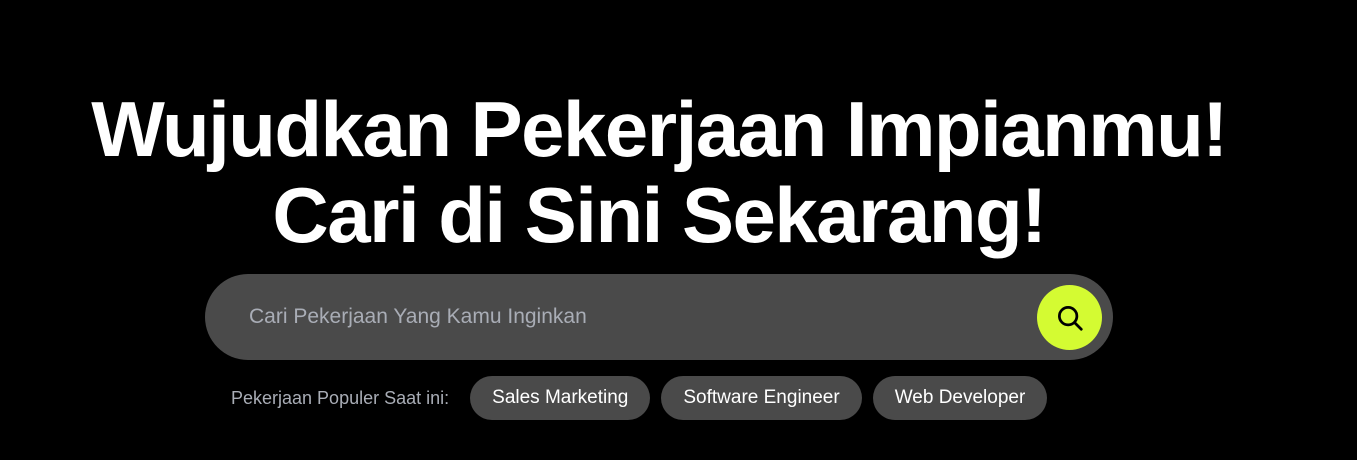  What do you see at coordinates (659, 215) in the screenshot?
I see `headline-line-2: Cari di Sini Sekarang!` at bounding box center [659, 215].